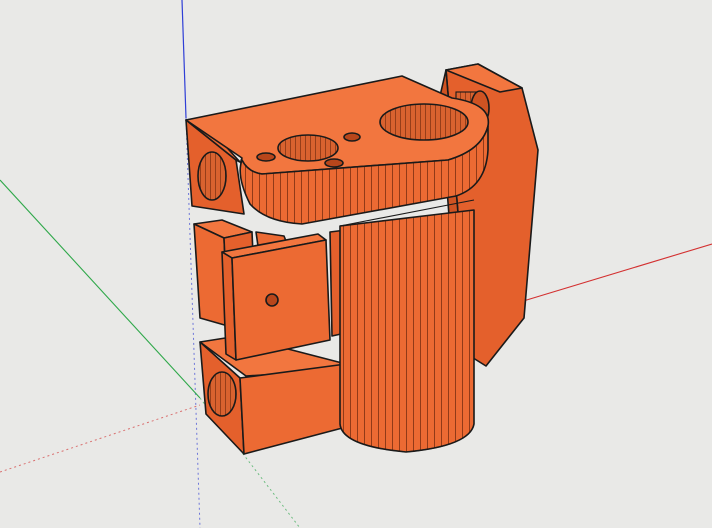 This screenshot has width=712, height=528. I want to click on upper-block, so click(337, 150).